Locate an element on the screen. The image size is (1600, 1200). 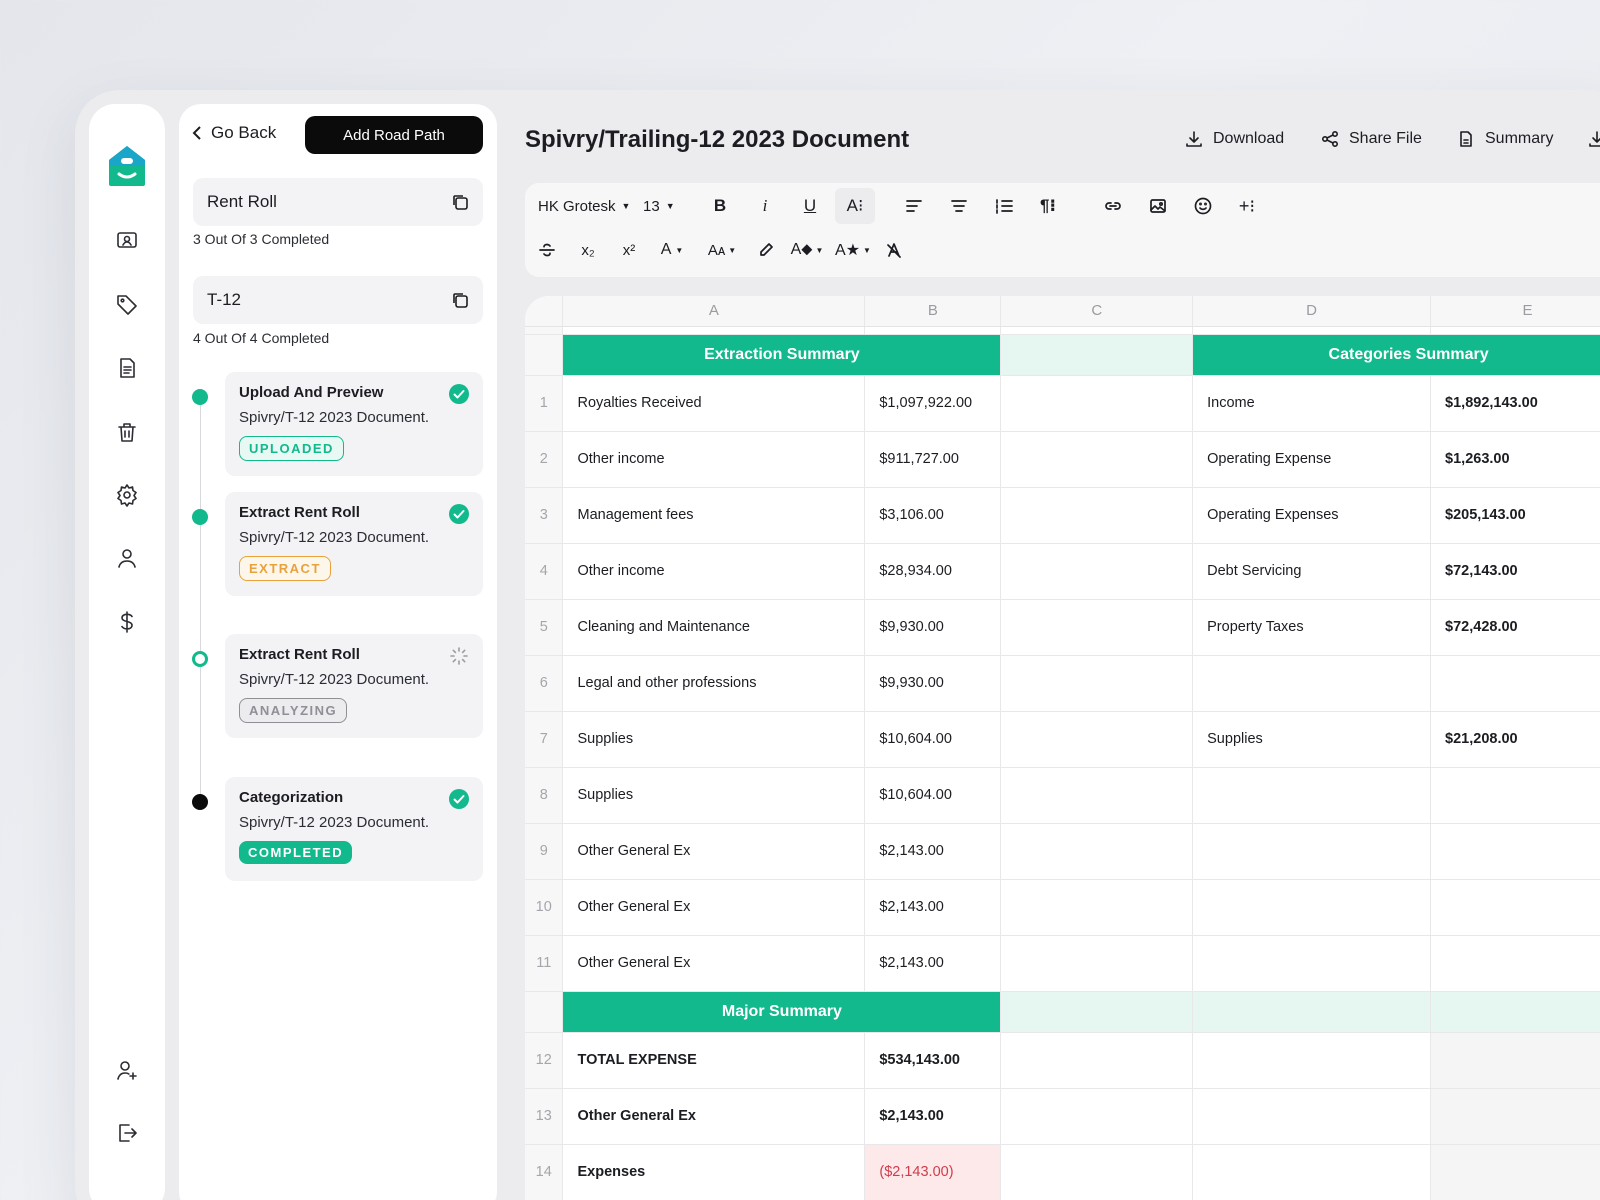
cell-amount: $10,604.00 is located at coordinates (933, 795).